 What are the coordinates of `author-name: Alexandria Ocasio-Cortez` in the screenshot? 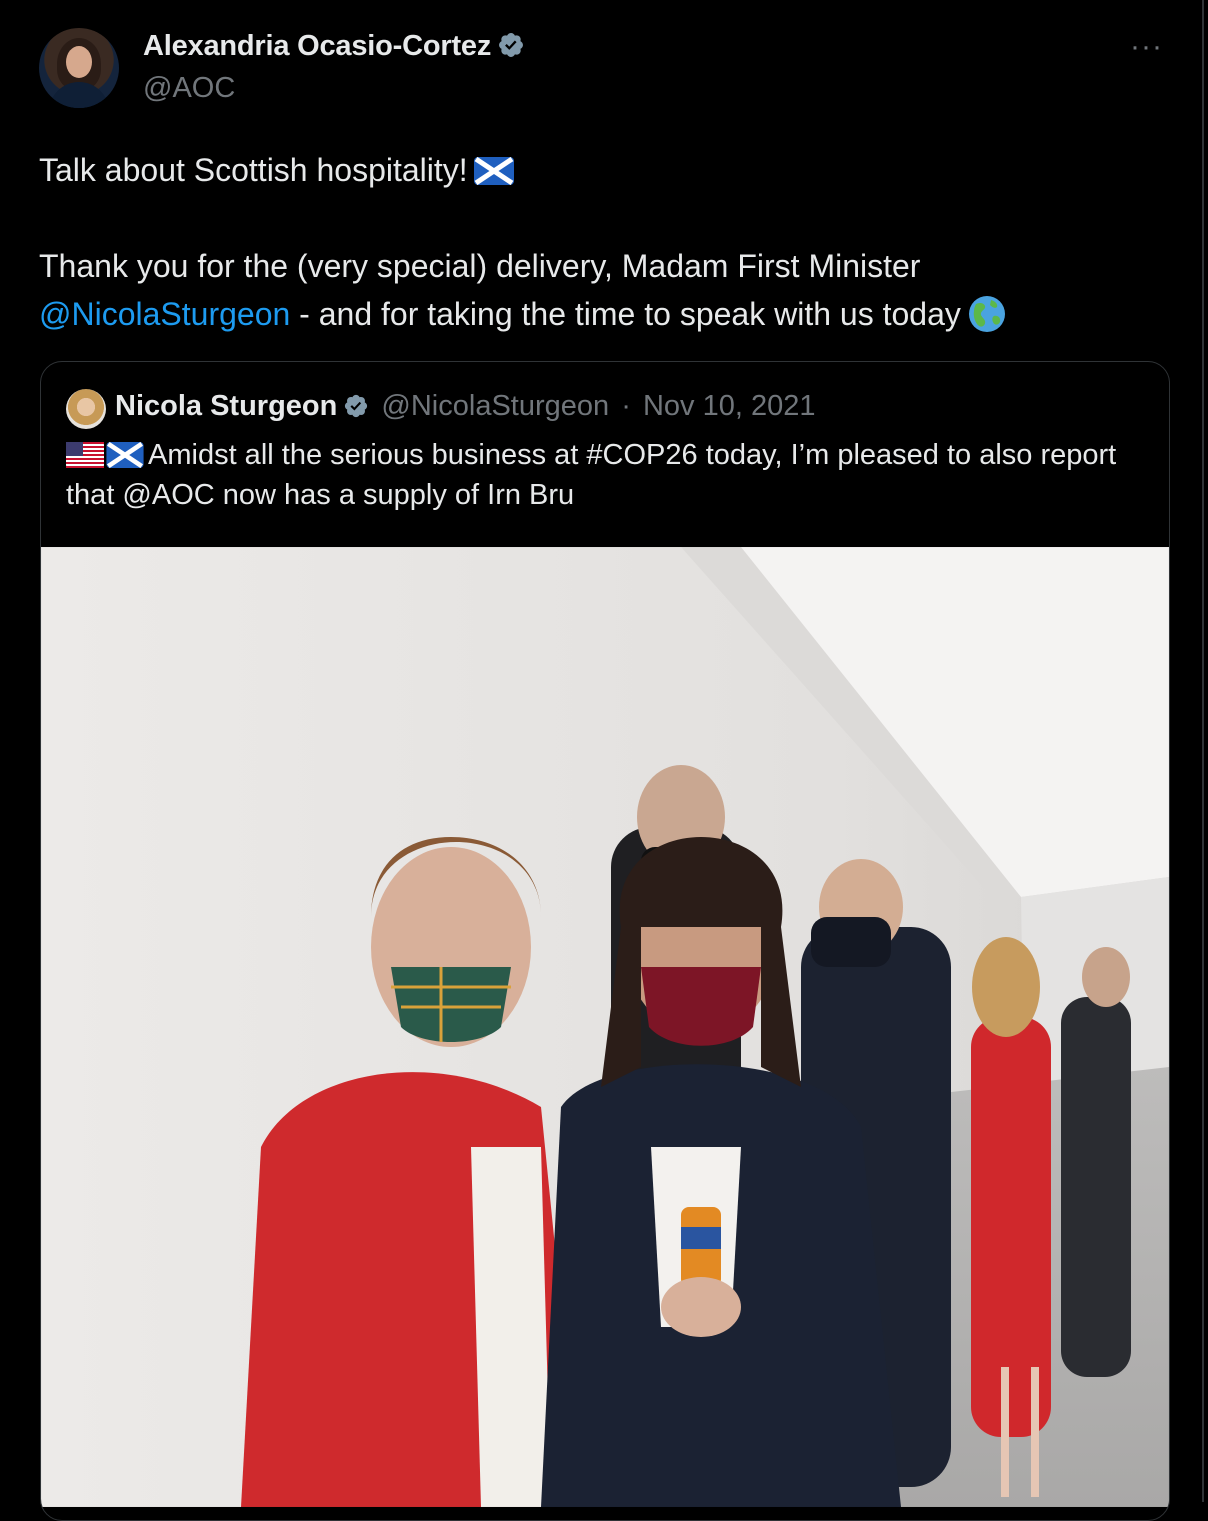 It's located at (317, 46).